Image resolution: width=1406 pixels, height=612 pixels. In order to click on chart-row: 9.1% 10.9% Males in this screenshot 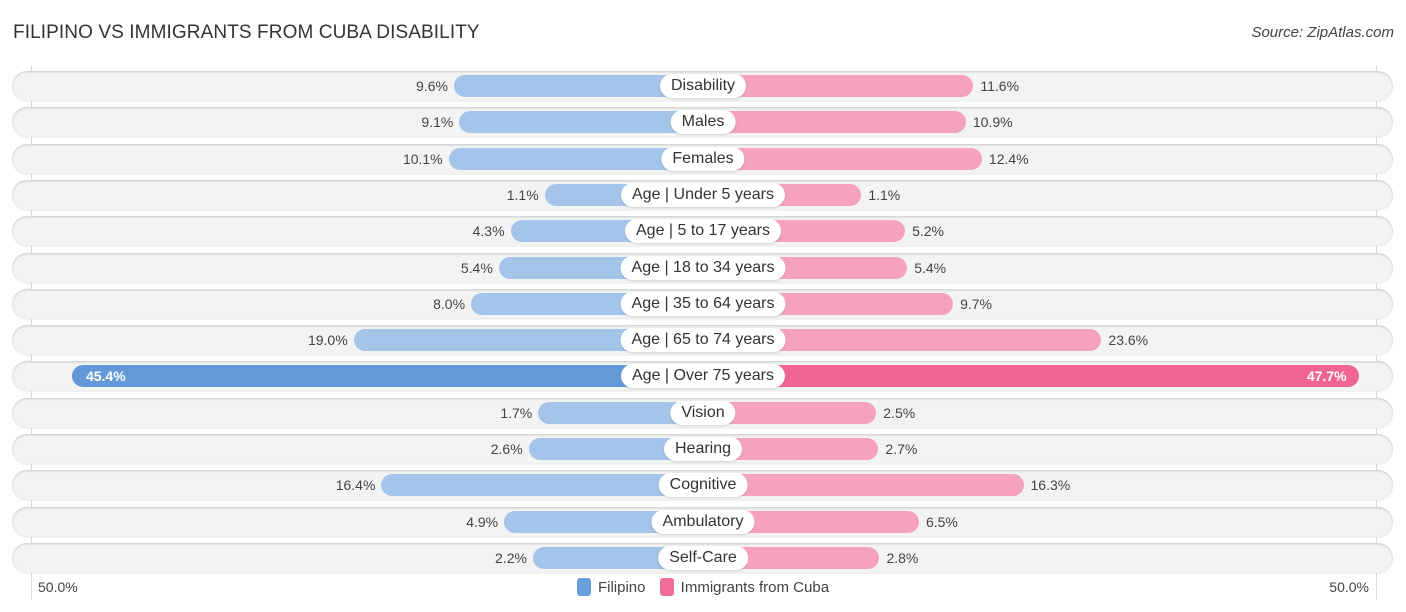, I will do `click(702, 122)`.